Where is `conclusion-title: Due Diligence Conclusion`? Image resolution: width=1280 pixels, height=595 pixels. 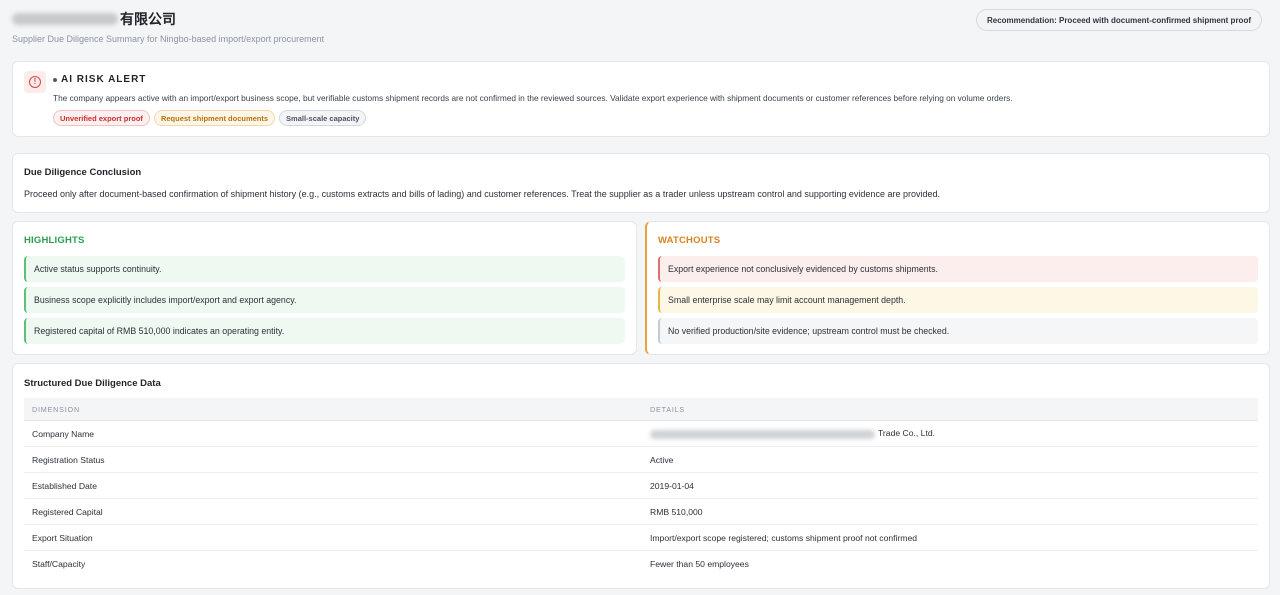
conclusion-title: Due Diligence Conclusion is located at coordinates (83, 172).